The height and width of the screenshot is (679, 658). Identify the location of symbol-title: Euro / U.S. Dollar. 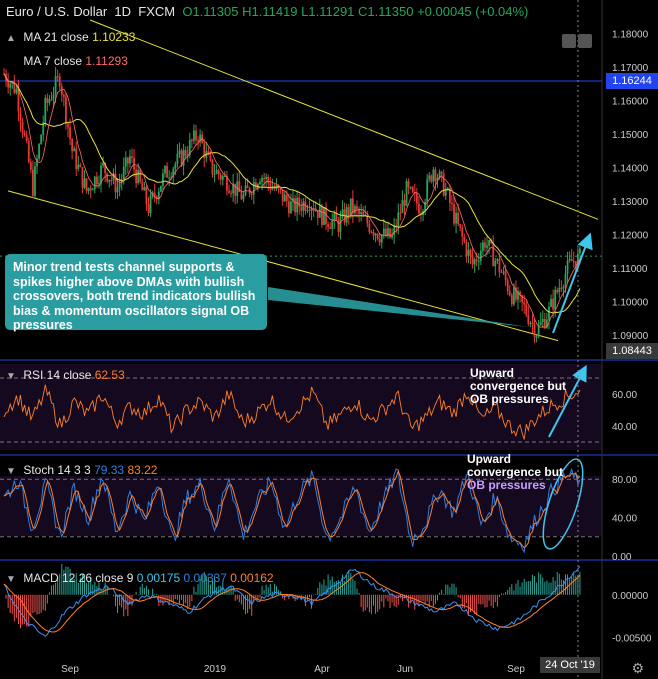
(56, 11).